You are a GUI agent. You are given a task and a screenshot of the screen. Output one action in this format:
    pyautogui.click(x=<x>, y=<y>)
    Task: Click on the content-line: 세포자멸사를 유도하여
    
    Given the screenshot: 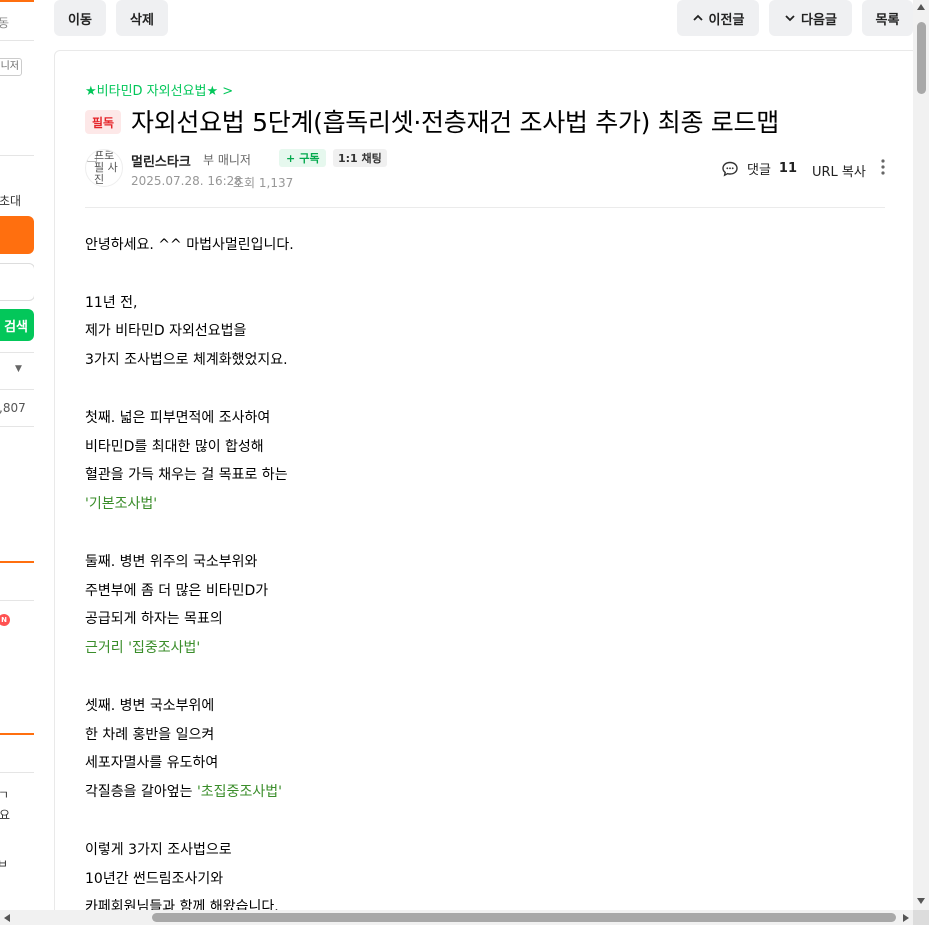 What is the action you would take?
    pyautogui.click(x=485, y=763)
    